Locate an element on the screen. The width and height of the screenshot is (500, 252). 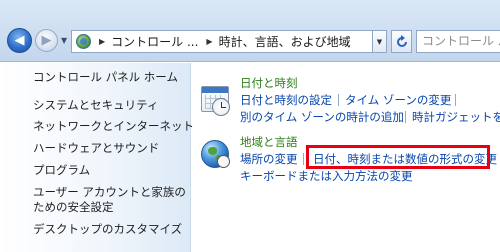
address-bar: ▶ コントロール ... ▶ 時計、言語、および地域 is located at coordinates (221, 41).